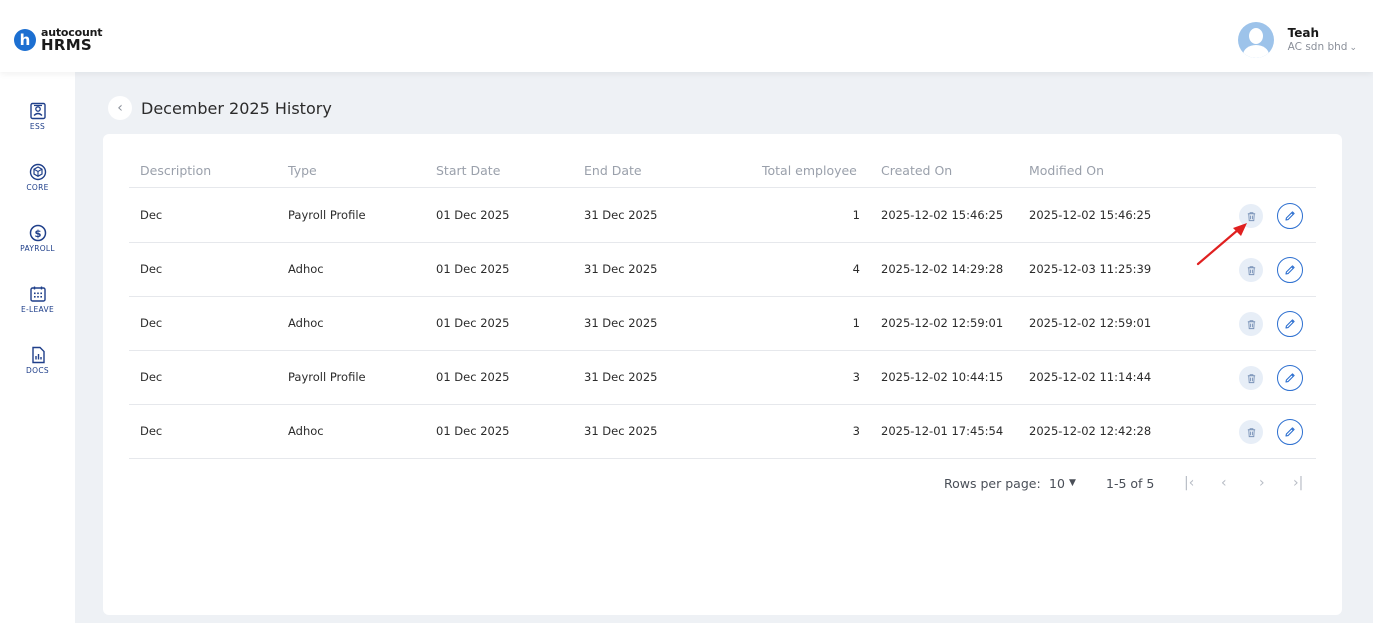 This screenshot has height=623, width=1373. What do you see at coordinates (1130, 483) in the screenshot?
I see `page-range: 1-5 of 5` at bounding box center [1130, 483].